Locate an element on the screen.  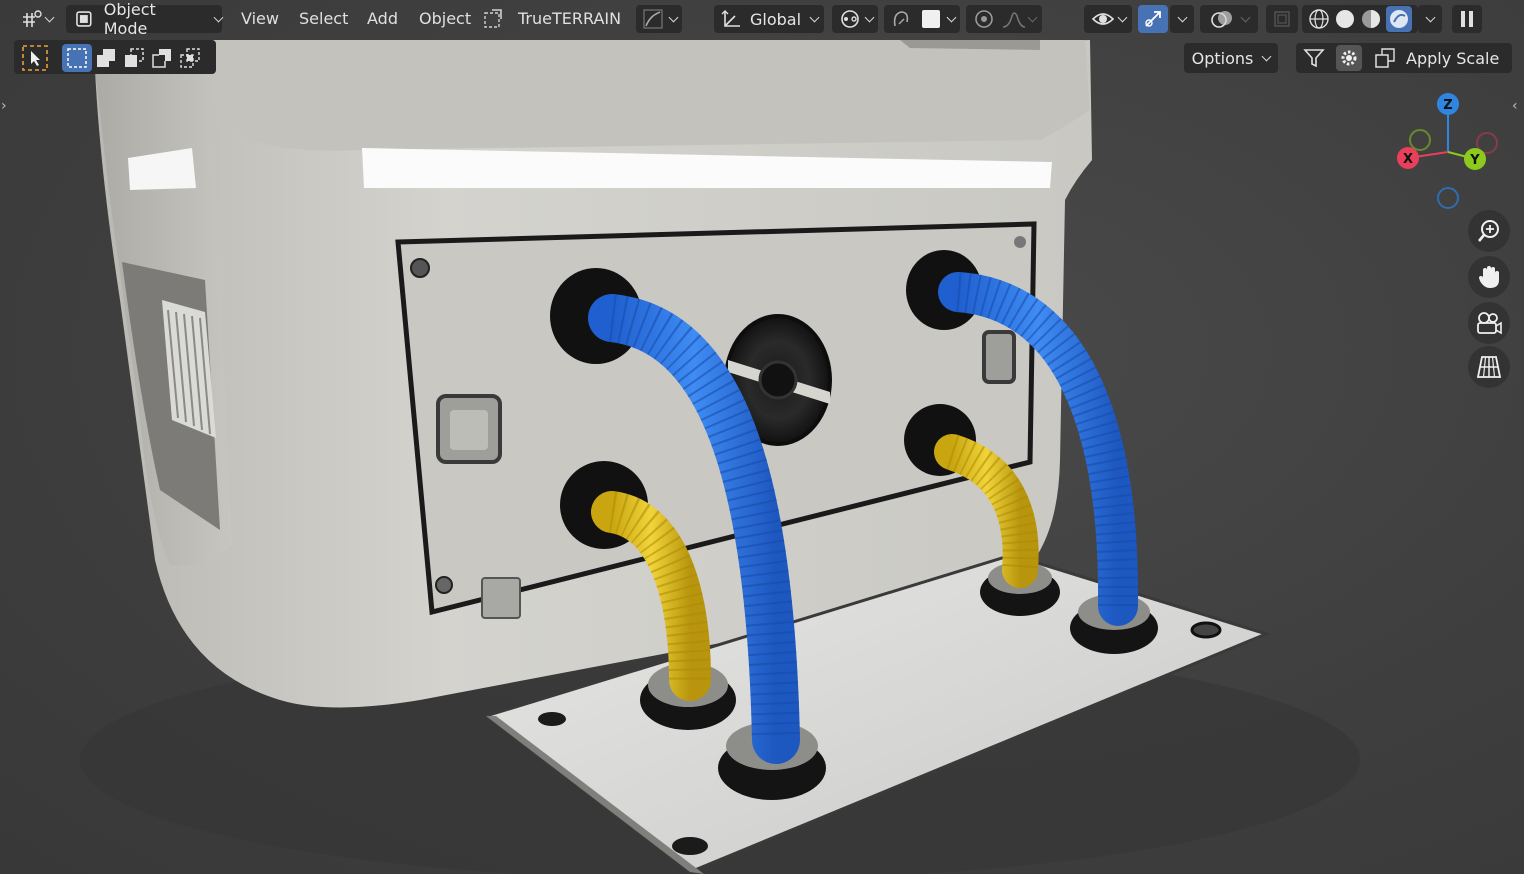
pivot-icon is located at coordinates (849, 19).